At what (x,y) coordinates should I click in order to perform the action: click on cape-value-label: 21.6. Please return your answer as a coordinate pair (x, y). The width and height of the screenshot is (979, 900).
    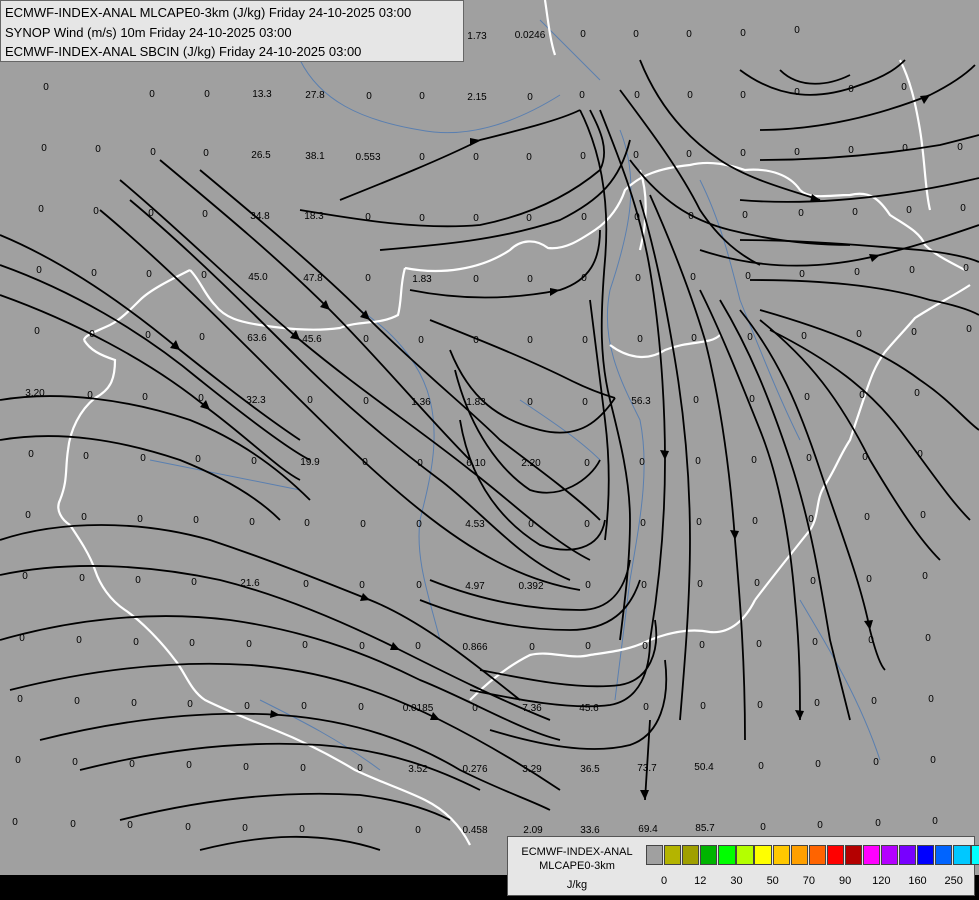
    Looking at the image, I should click on (250, 583).